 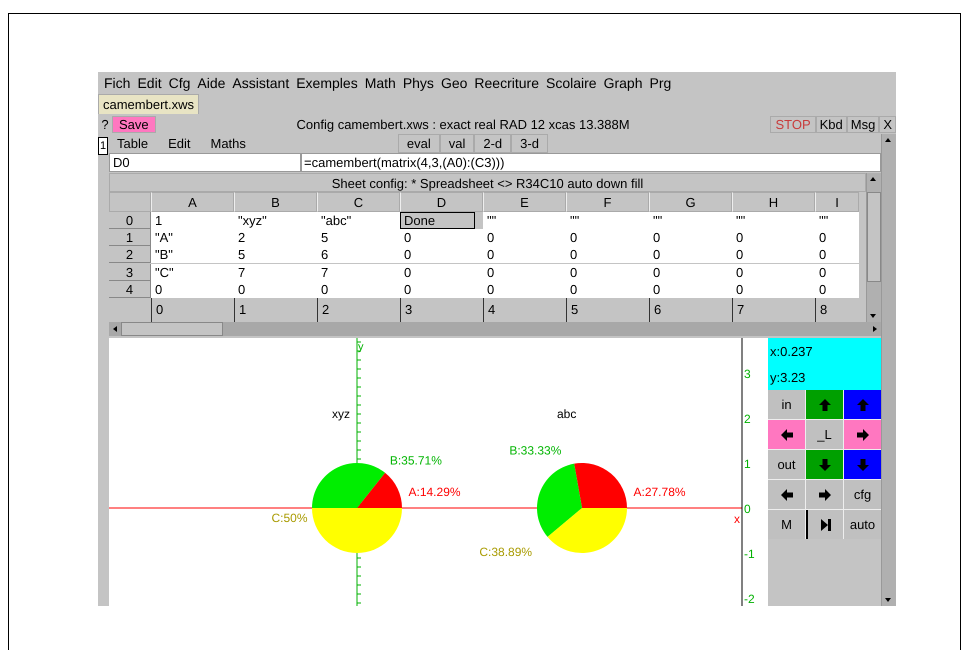 What do you see at coordinates (192, 237) in the screenshot?
I see `table-cell: "A"` at bounding box center [192, 237].